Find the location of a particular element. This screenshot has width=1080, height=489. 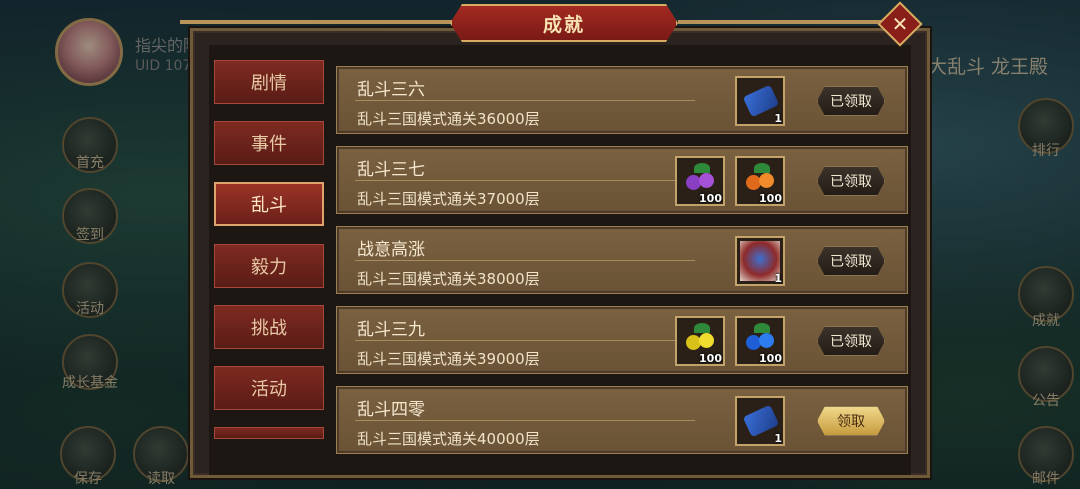

achievement-title: 战意高涨 is located at coordinates (391, 250).